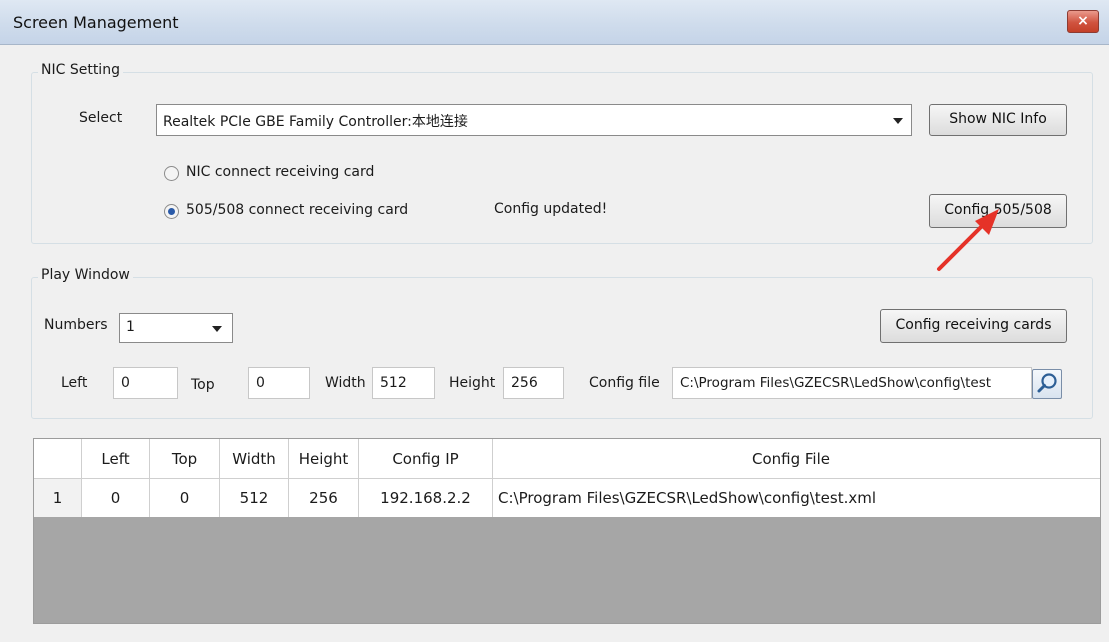 The height and width of the screenshot is (642, 1109). Describe the element at coordinates (426, 458) in the screenshot. I see `col-config-ip: Config IP` at that location.